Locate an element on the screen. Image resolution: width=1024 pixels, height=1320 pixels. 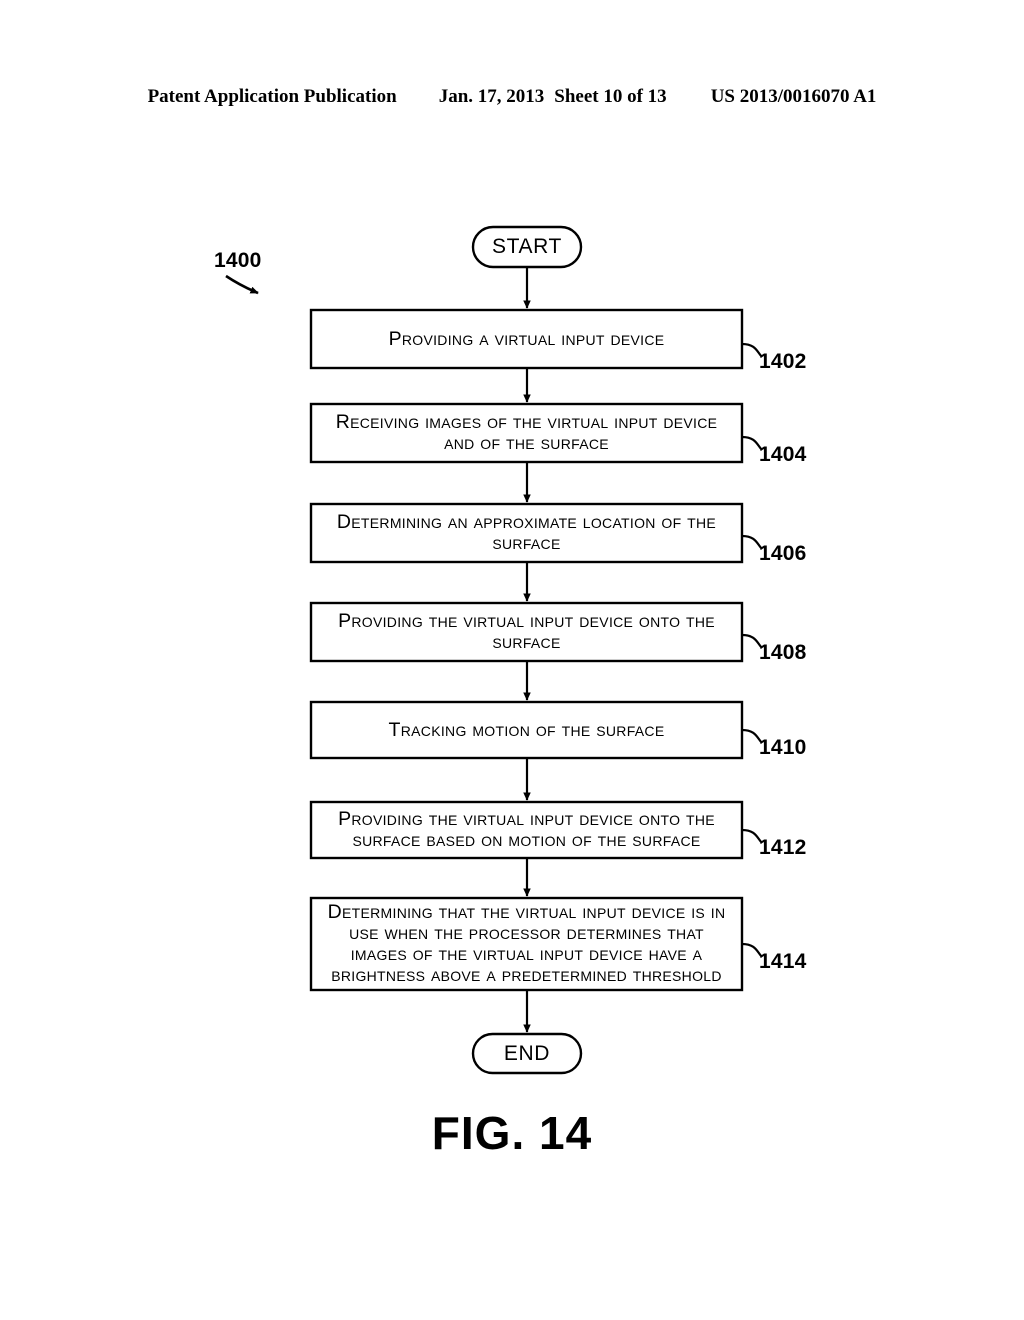
end-terminal-shape is located at coordinates (527, 1053).